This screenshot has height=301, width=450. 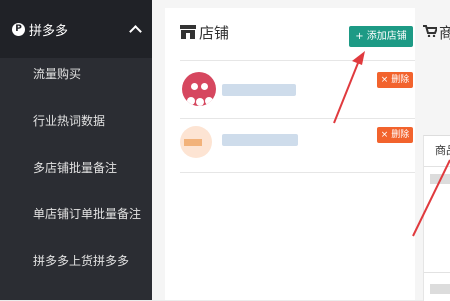 I want to click on shop-panel-title: 店铺, so click(x=214, y=33).